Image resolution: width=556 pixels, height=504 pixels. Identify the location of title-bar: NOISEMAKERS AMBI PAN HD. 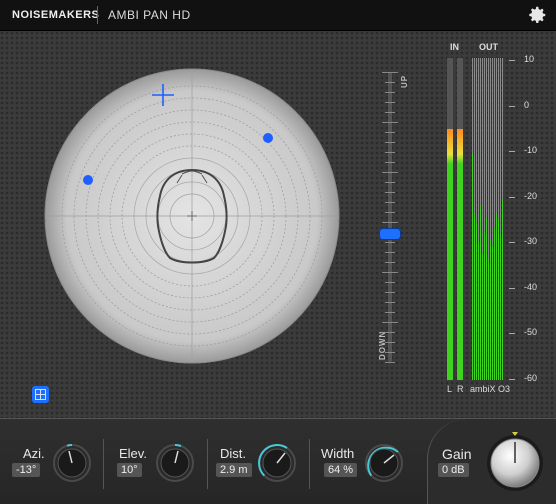
(278, 15).